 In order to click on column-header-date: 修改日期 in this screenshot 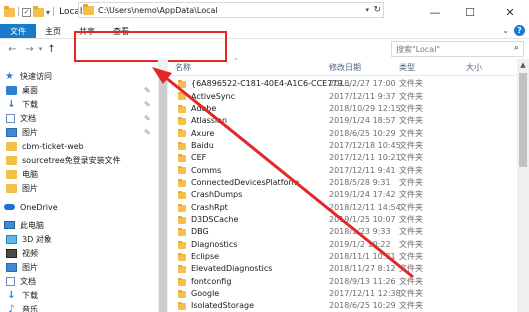, I will do `click(345, 67)`.